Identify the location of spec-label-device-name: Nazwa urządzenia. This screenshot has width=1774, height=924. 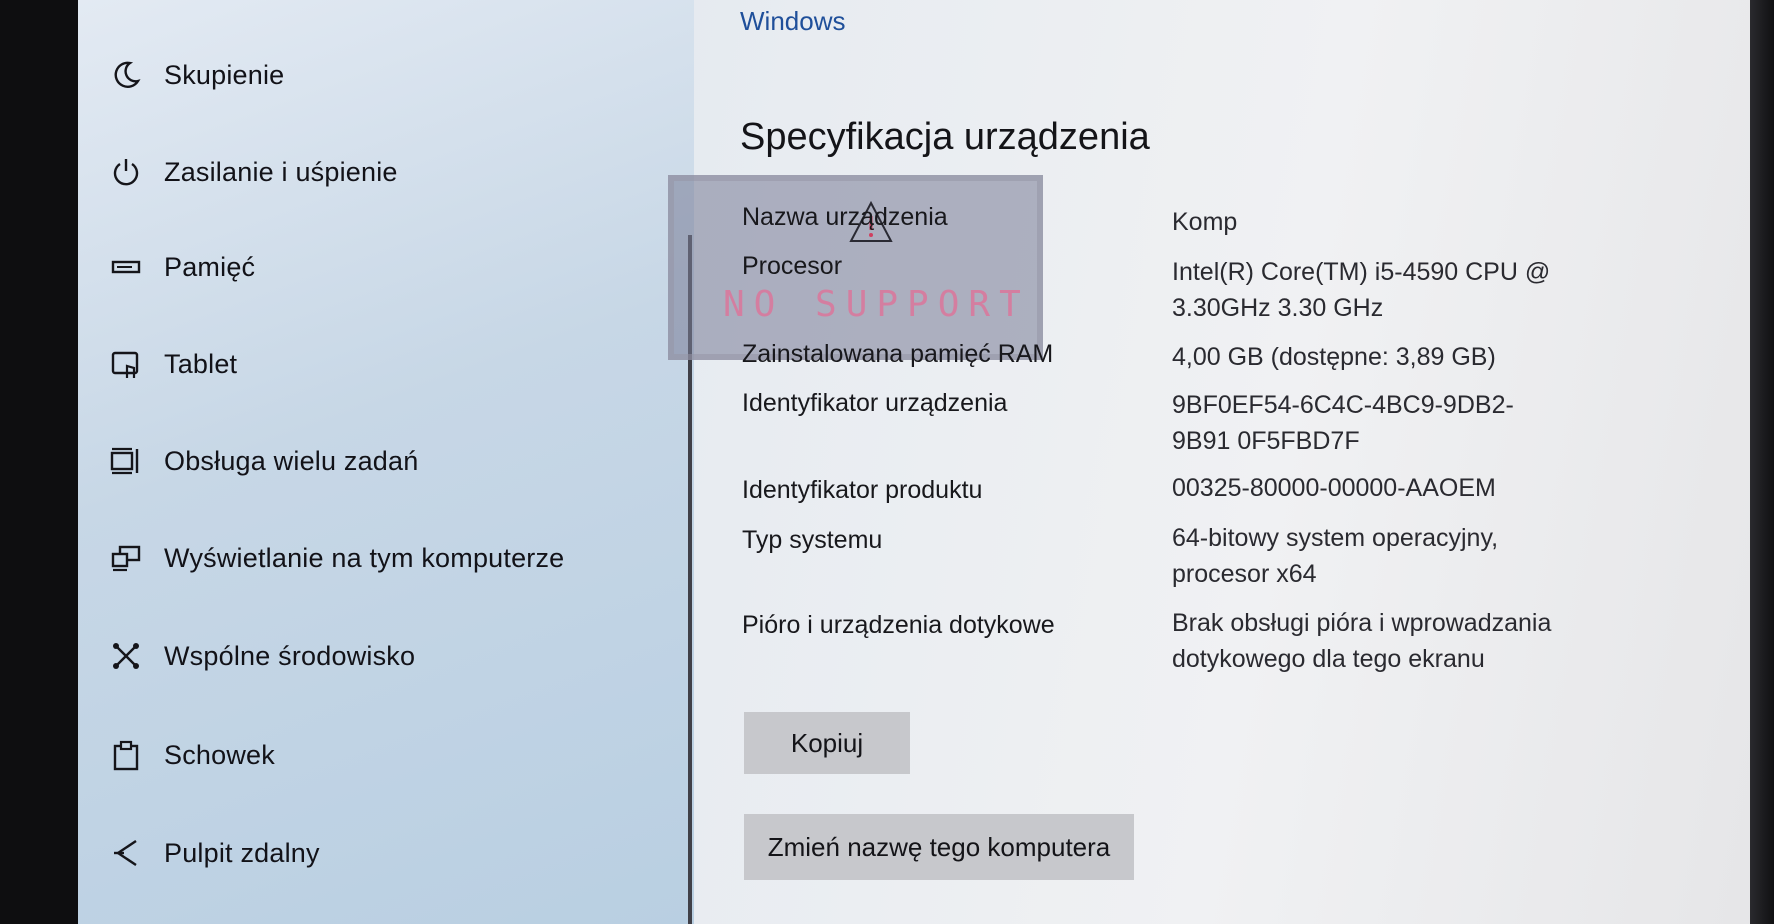
(845, 217).